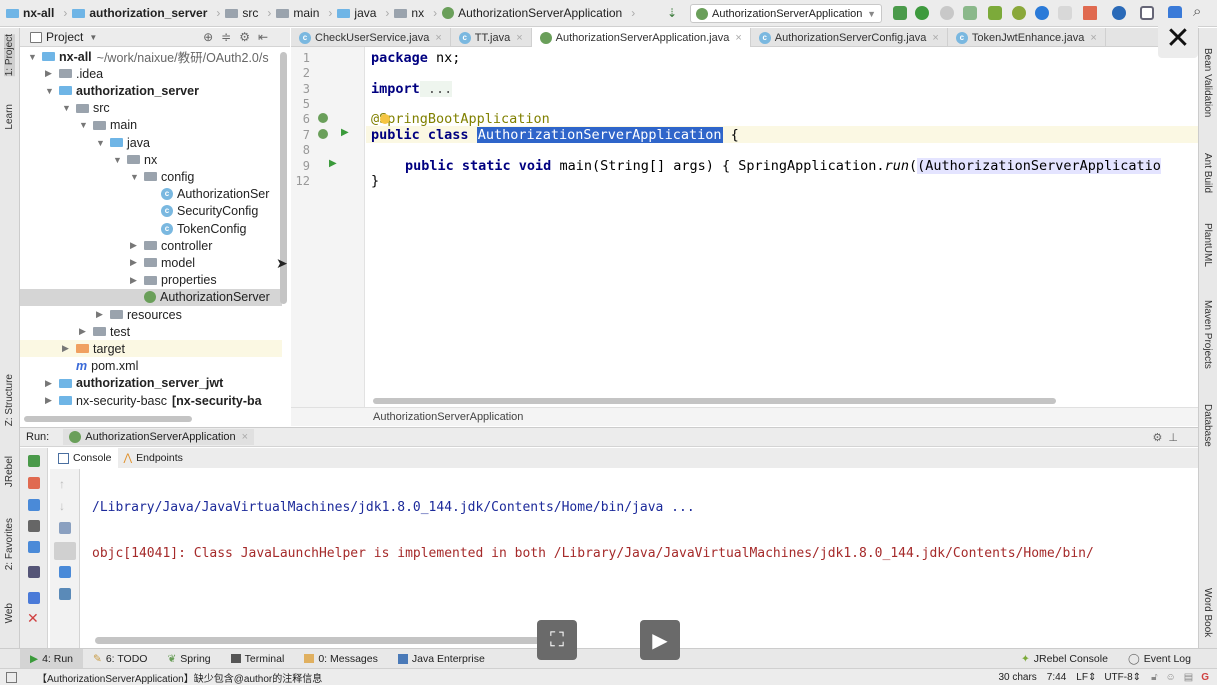  What do you see at coordinates (52, 658) in the screenshot?
I see `tool-run: ▶ 4: Run` at bounding box center [52, 658].